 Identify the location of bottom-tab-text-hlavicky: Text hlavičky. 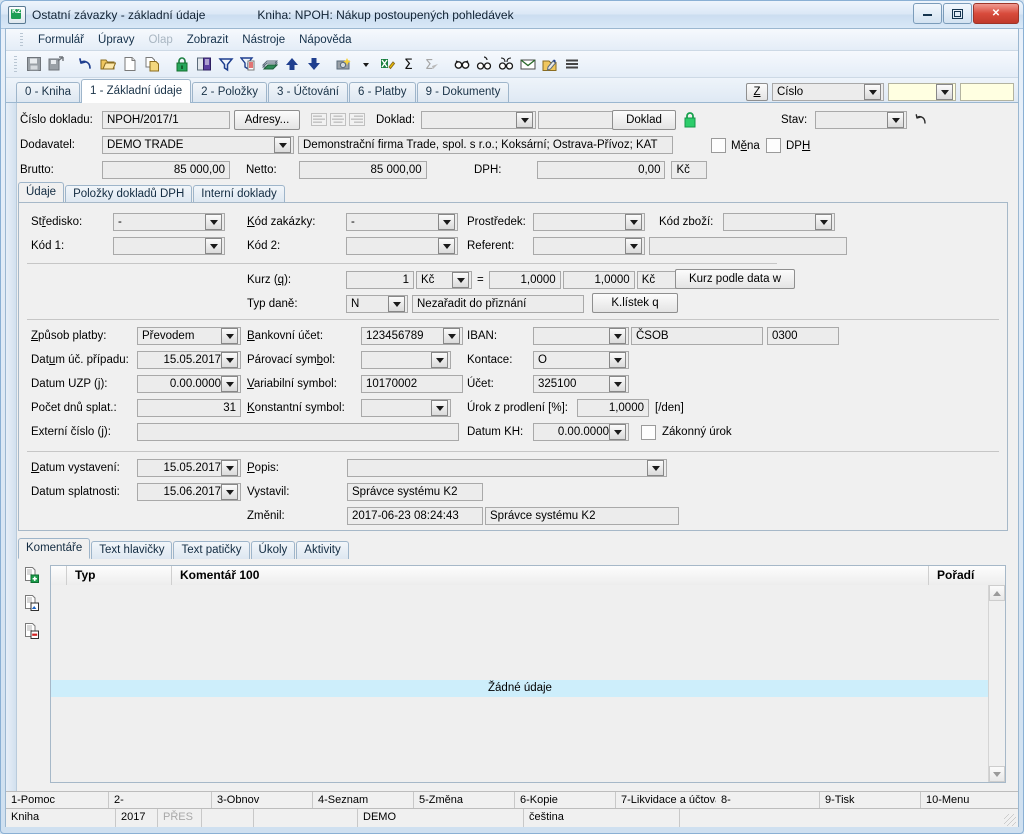
(132, 550).